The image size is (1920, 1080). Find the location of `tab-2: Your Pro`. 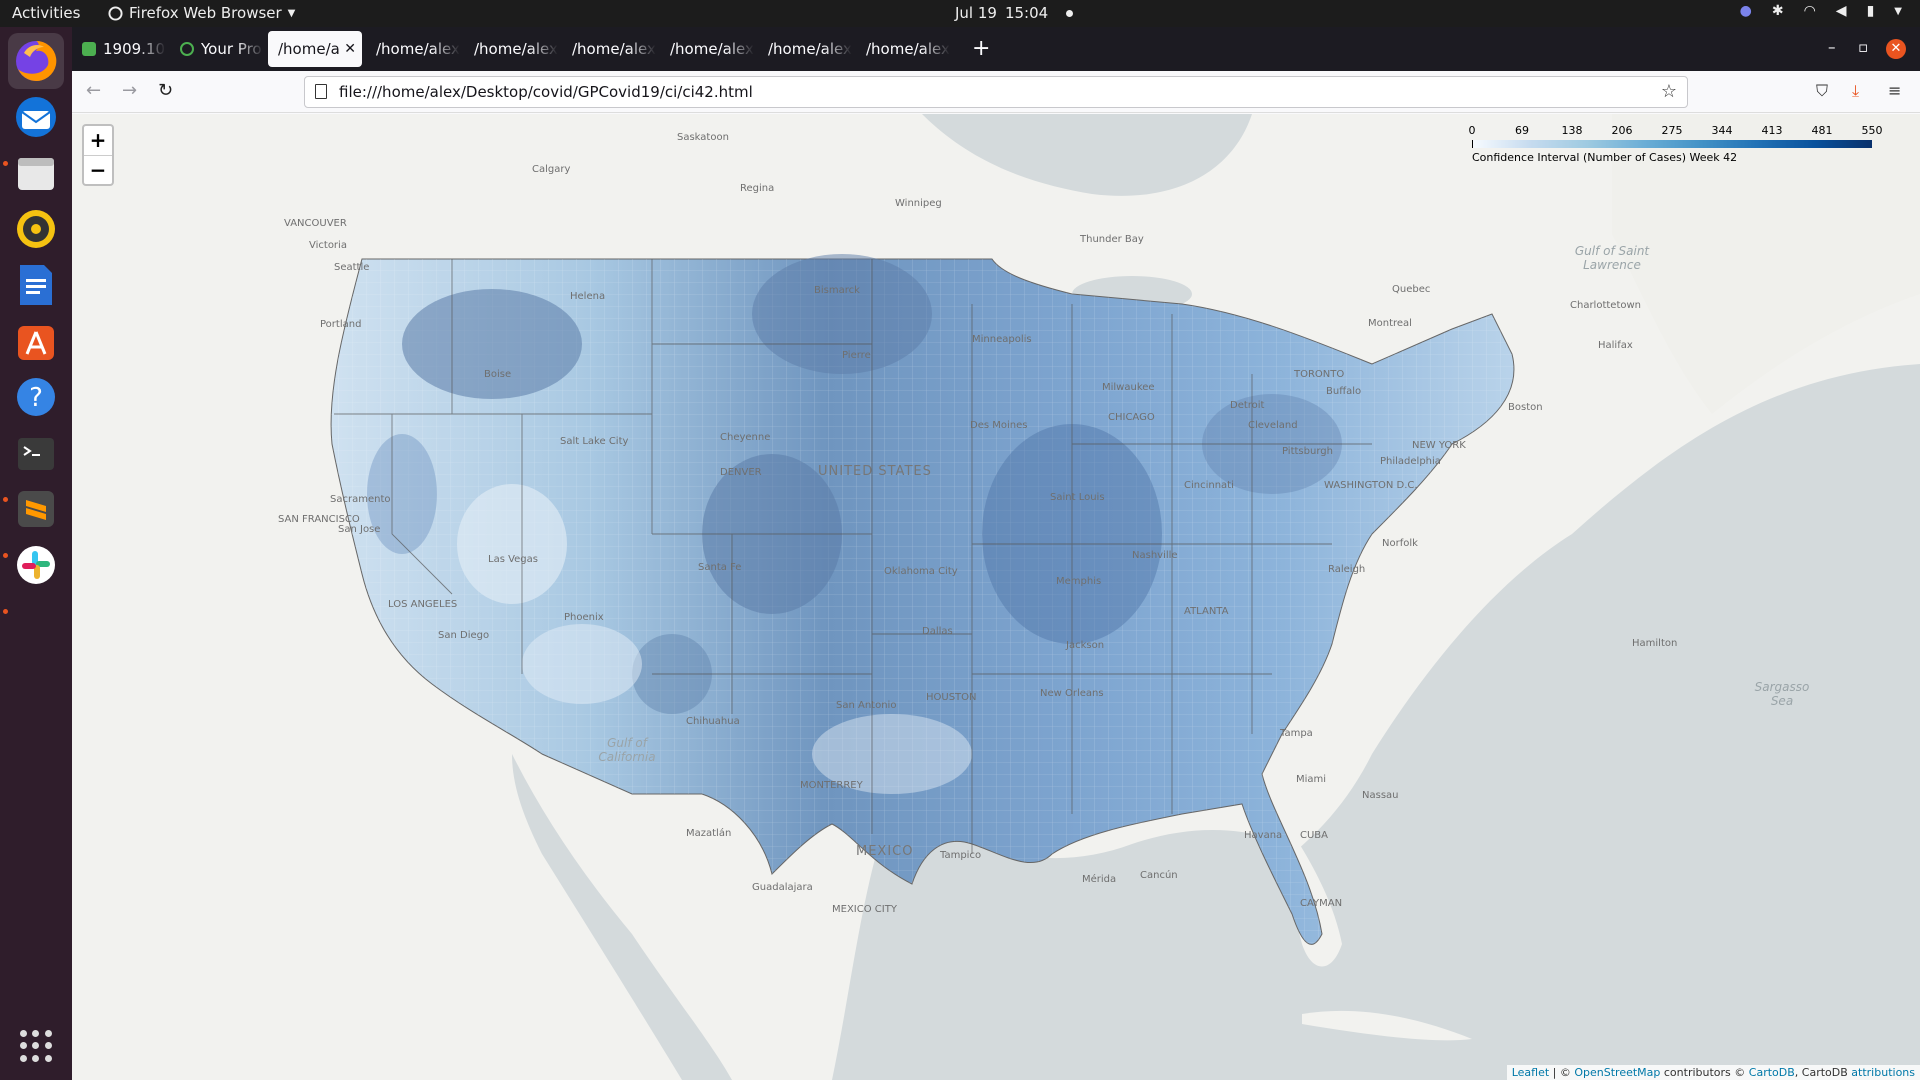

tab-2: Your Pro is located at coordinates (217, 49).